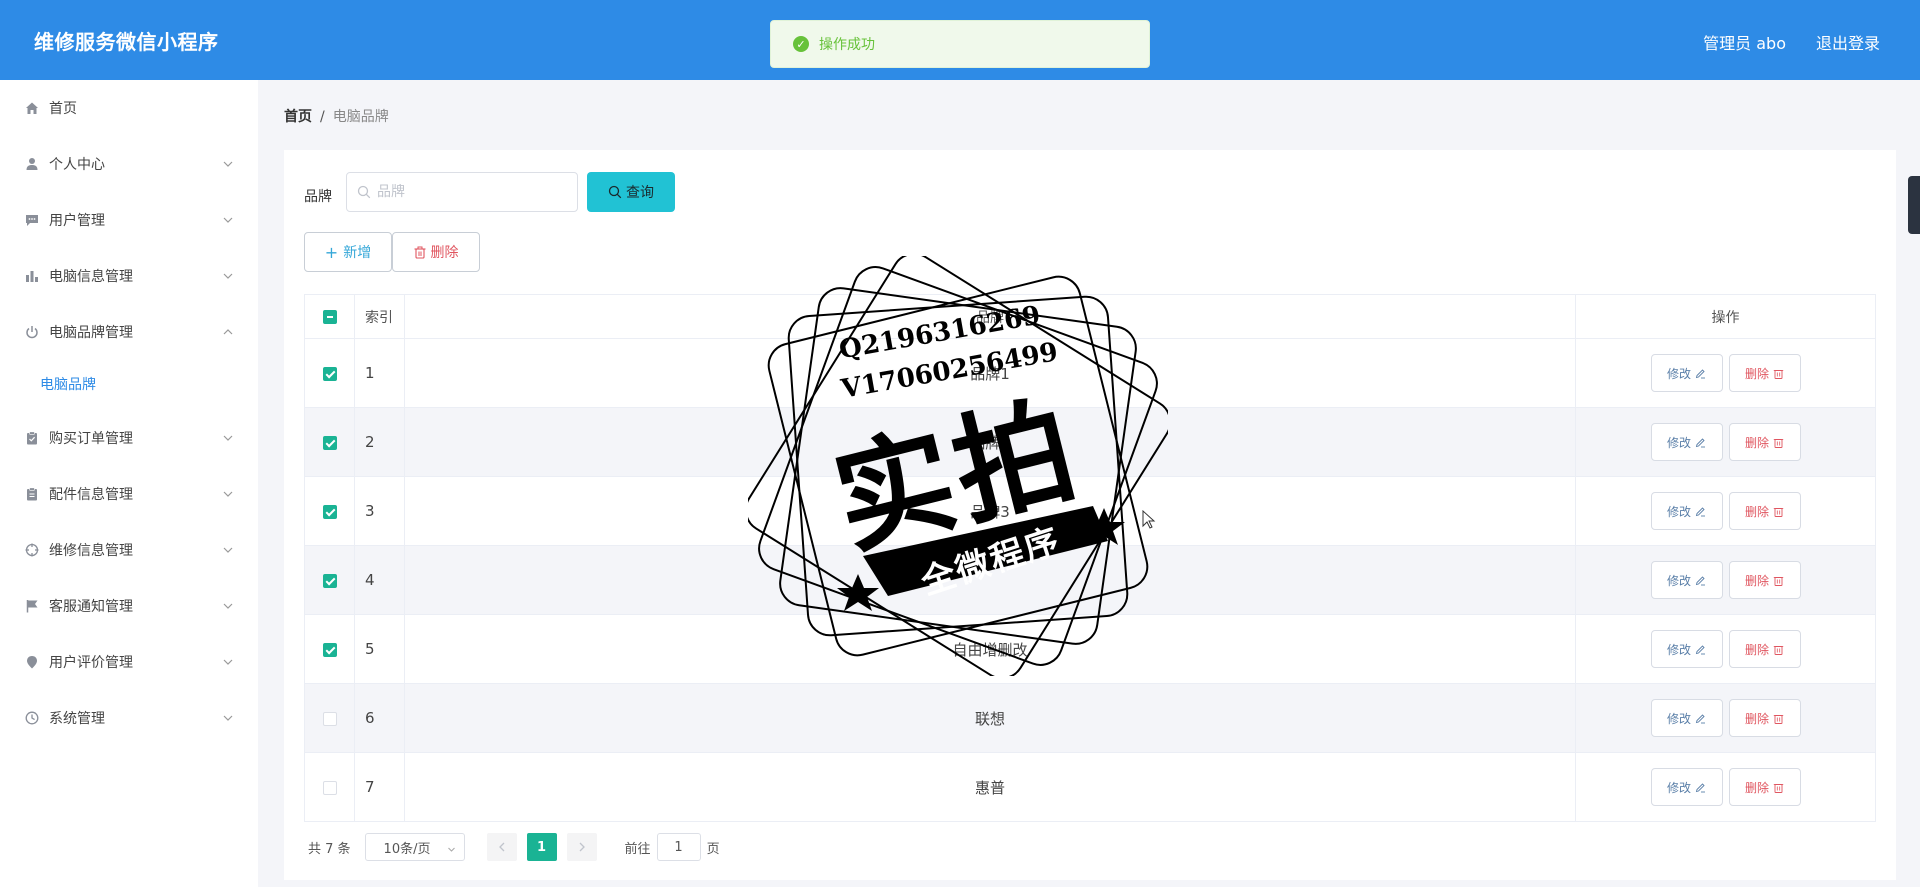 The height and width of the screenshot is (887, 1920). Describe the element at coordinates (379, 373) in the screenshot. I see `row-index: 1` at that location.